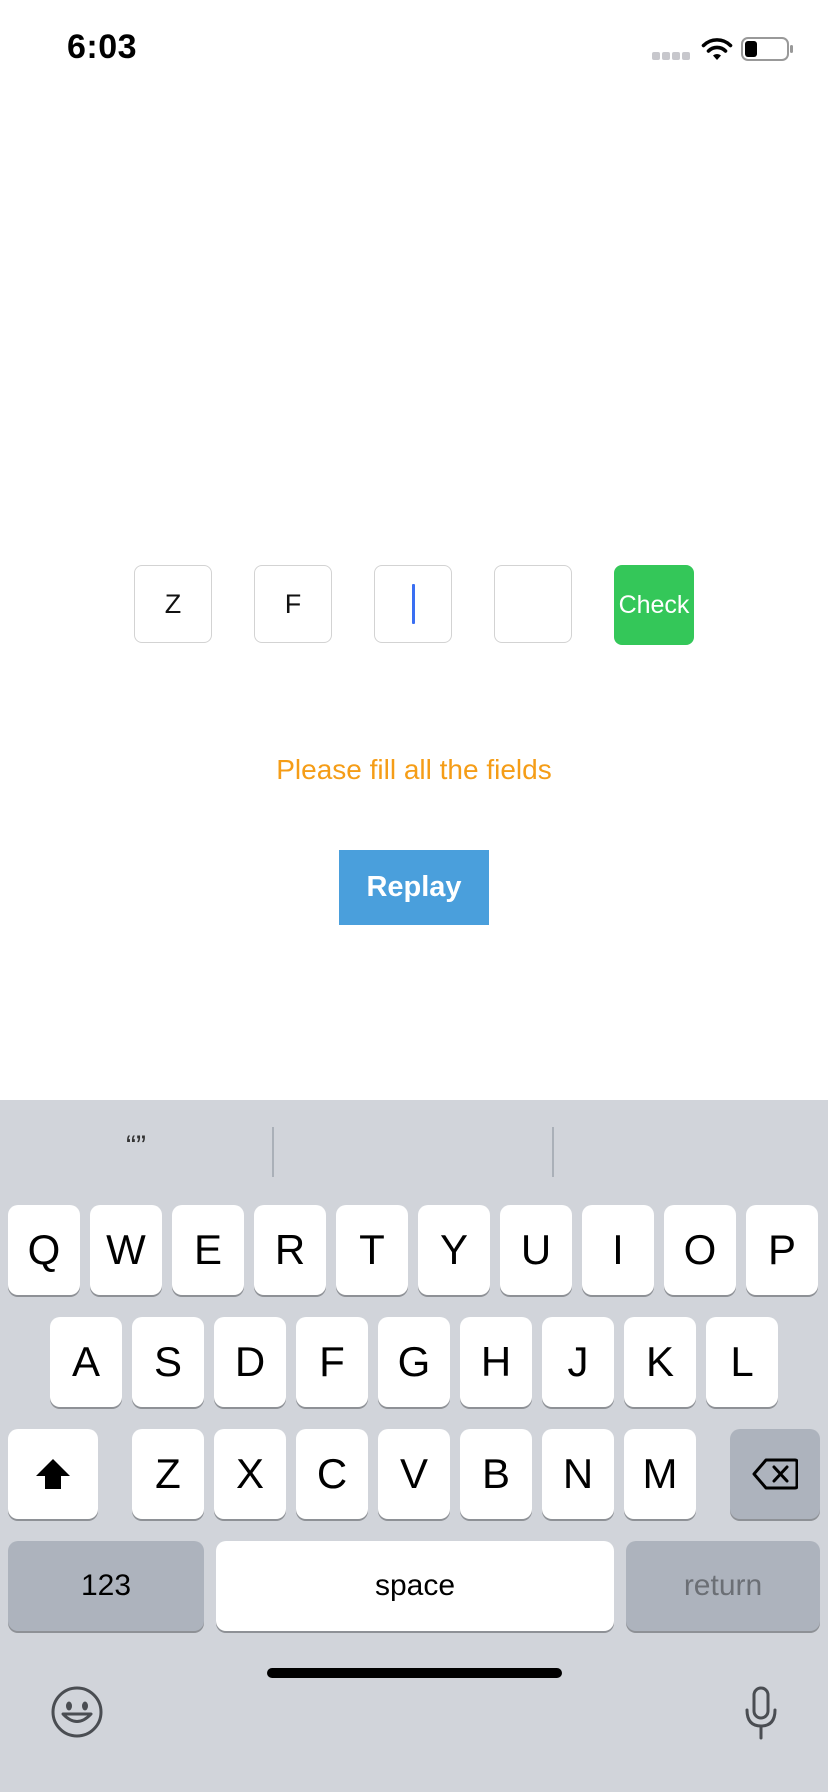 Image resolution: width=828 pixels, height=1792 pixels. I want to click on key-p: P, so click(782, 1250).